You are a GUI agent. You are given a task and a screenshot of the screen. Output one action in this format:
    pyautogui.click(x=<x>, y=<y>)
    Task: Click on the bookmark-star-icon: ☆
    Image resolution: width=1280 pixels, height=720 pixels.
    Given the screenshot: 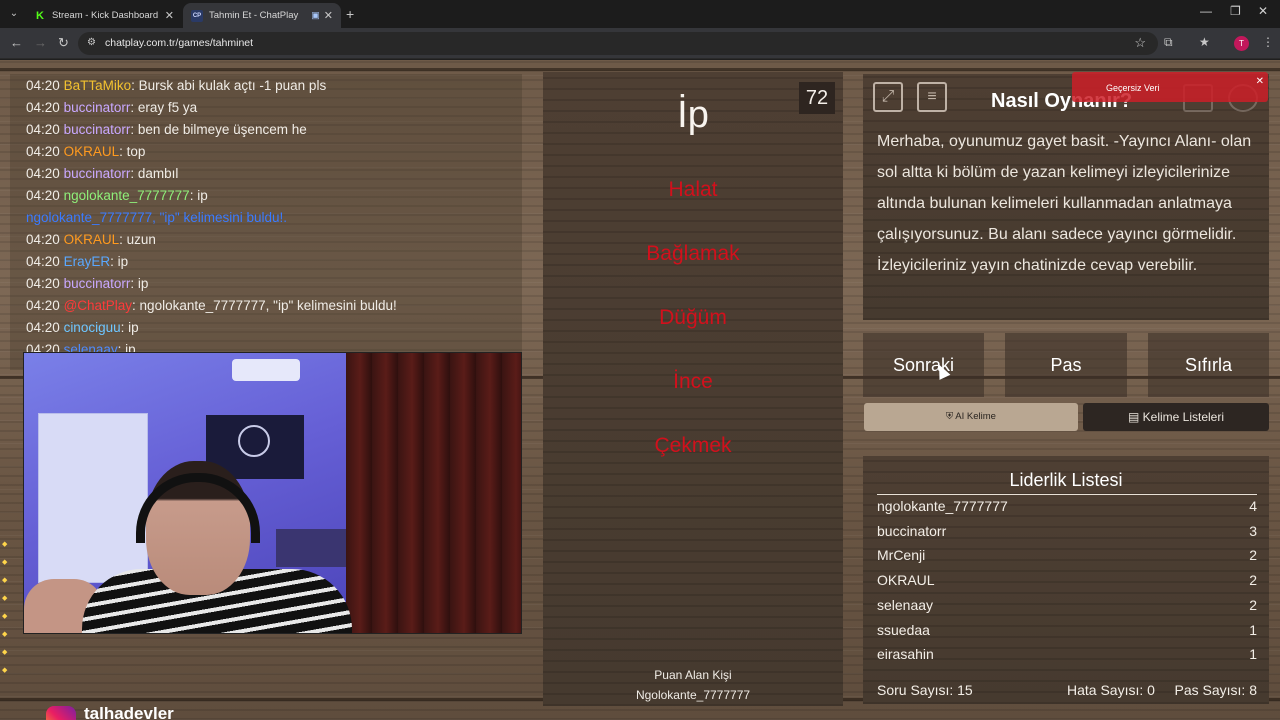 What is the action you would take?
    pyautogui.click(x=1140, y=43)
    